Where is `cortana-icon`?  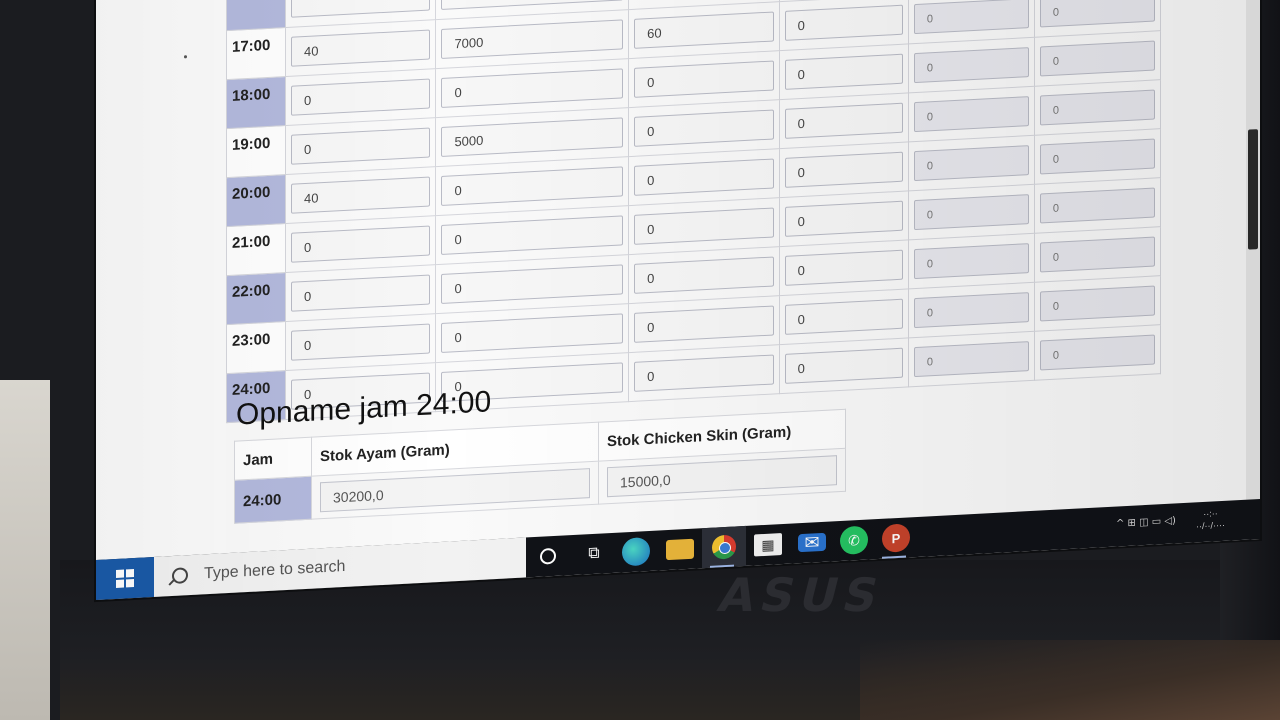 cortana-icon is located at coordinates (548, 556).